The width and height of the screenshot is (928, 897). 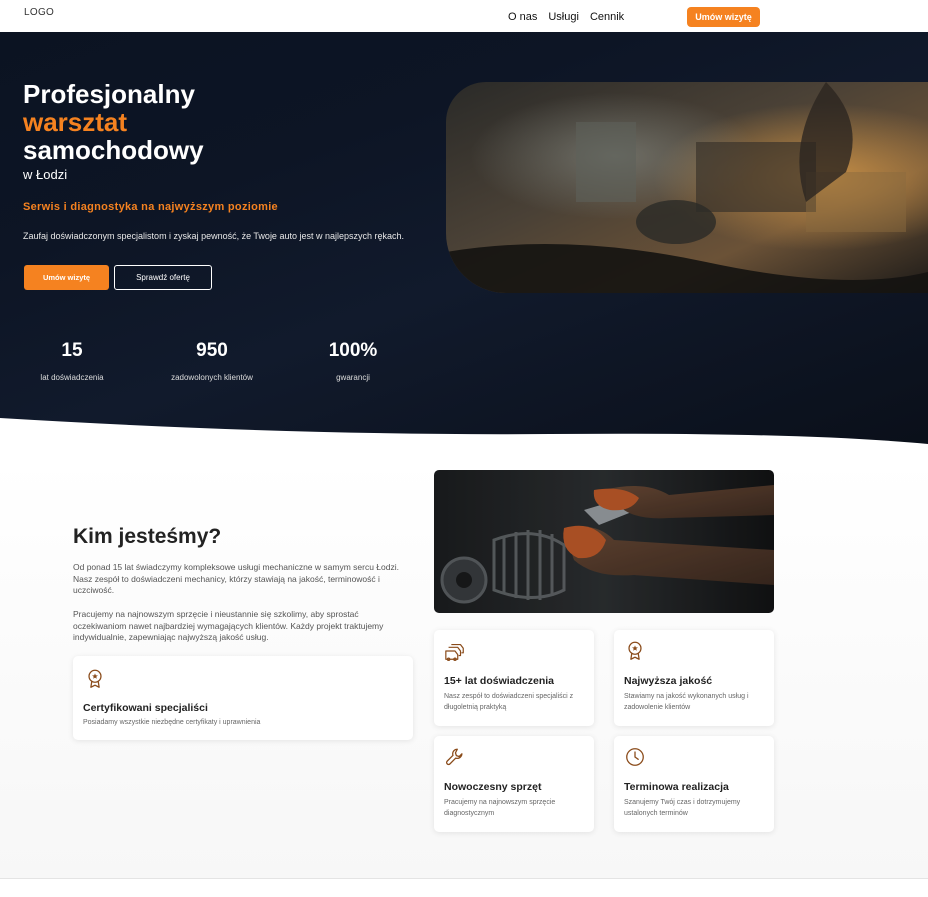 What do you see at coordinates (493, 787) in the screenshot?
I see `card-title: Nowoczesny sprzęt` at bounding box center [493, 787].